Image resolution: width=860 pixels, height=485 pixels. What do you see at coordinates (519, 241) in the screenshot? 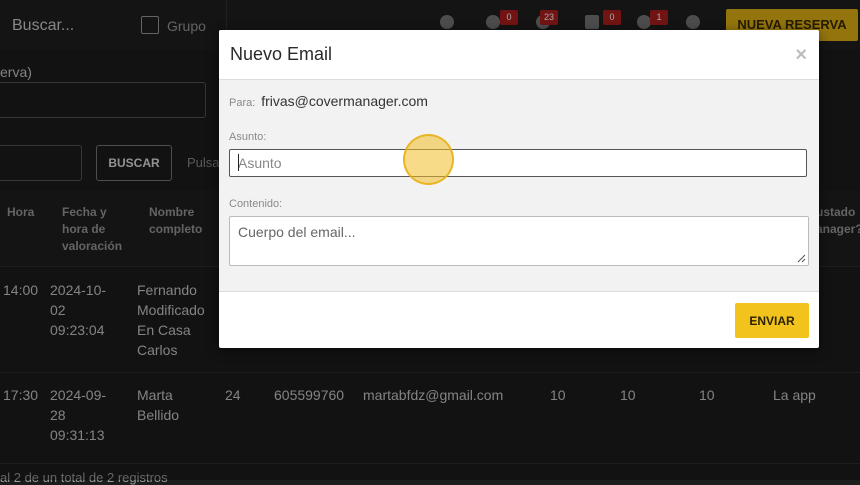
I see `content-textarea` at bounding box center [519, 241].